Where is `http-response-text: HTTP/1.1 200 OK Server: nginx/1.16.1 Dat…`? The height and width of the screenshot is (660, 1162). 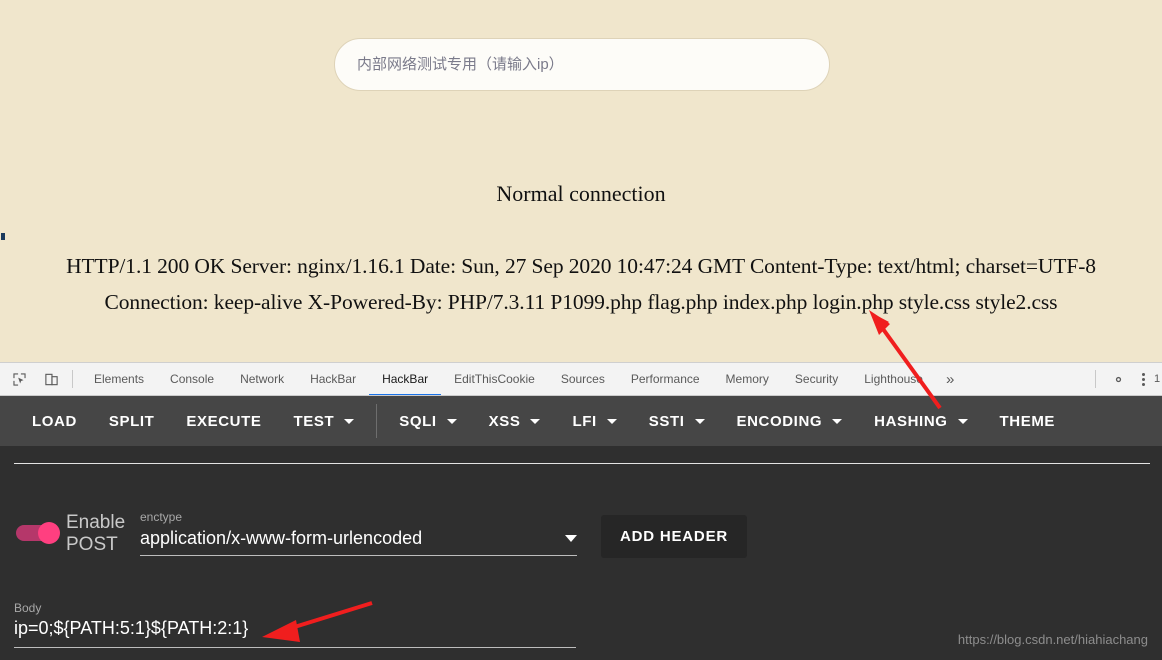 http-response-text: HTTP/1.1 200 OK Server: nginx/1.16.1 Dat… is located at coordinates (581, 284).